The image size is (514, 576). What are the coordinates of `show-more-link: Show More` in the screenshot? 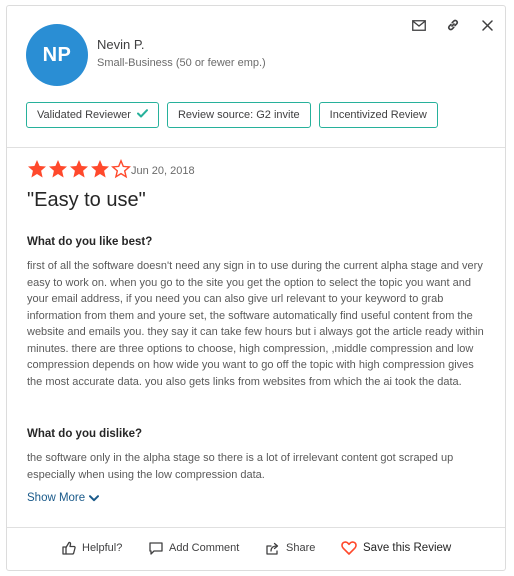 It's located at (63, 498).